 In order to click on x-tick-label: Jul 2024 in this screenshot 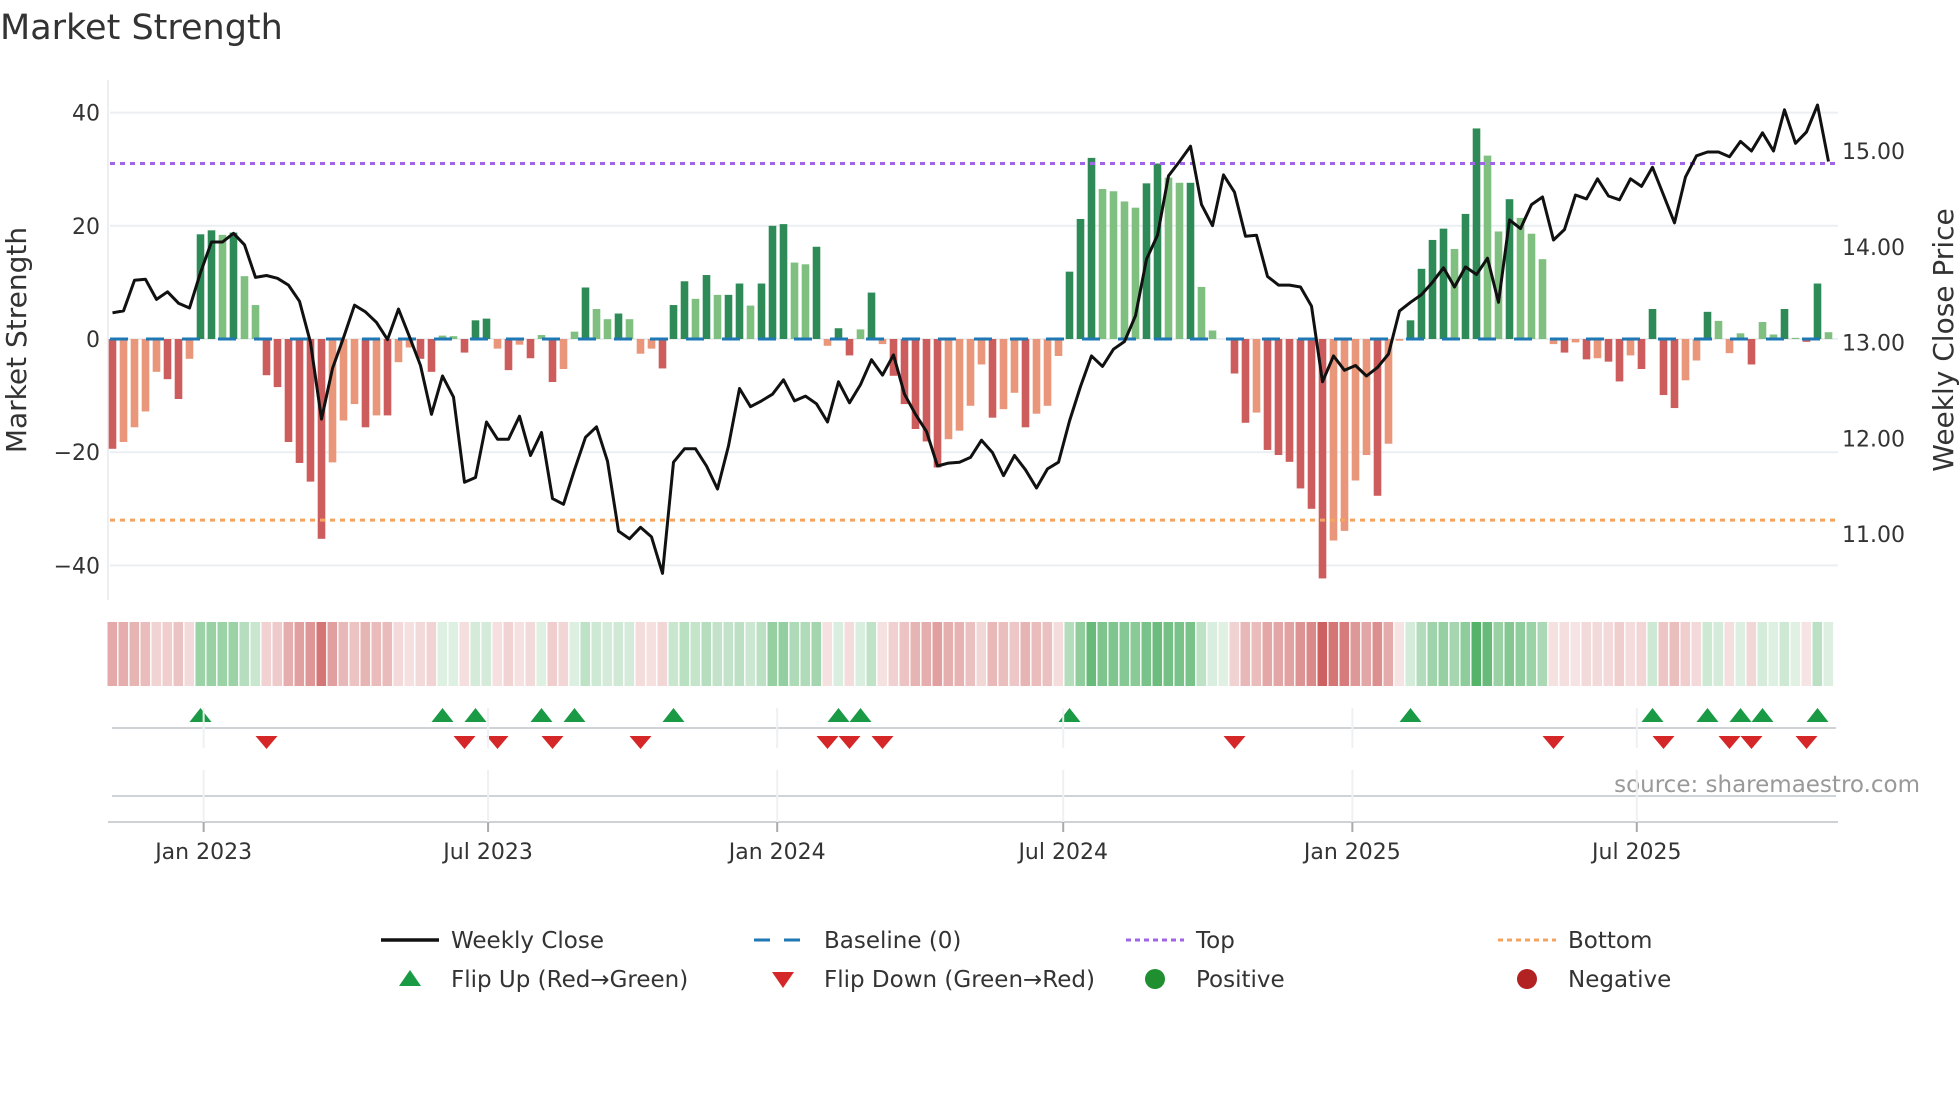, I will do `click(1062, 852)`.